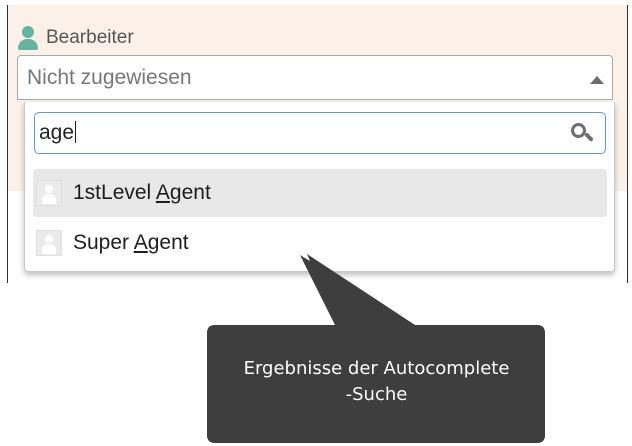 Image resolution: width=632 pixels, height=446 pixels. What do you see at coordinates (320, 133) in the screenshot?
I see `autocomplete-search-input: age` at bounding box center [320, 133].